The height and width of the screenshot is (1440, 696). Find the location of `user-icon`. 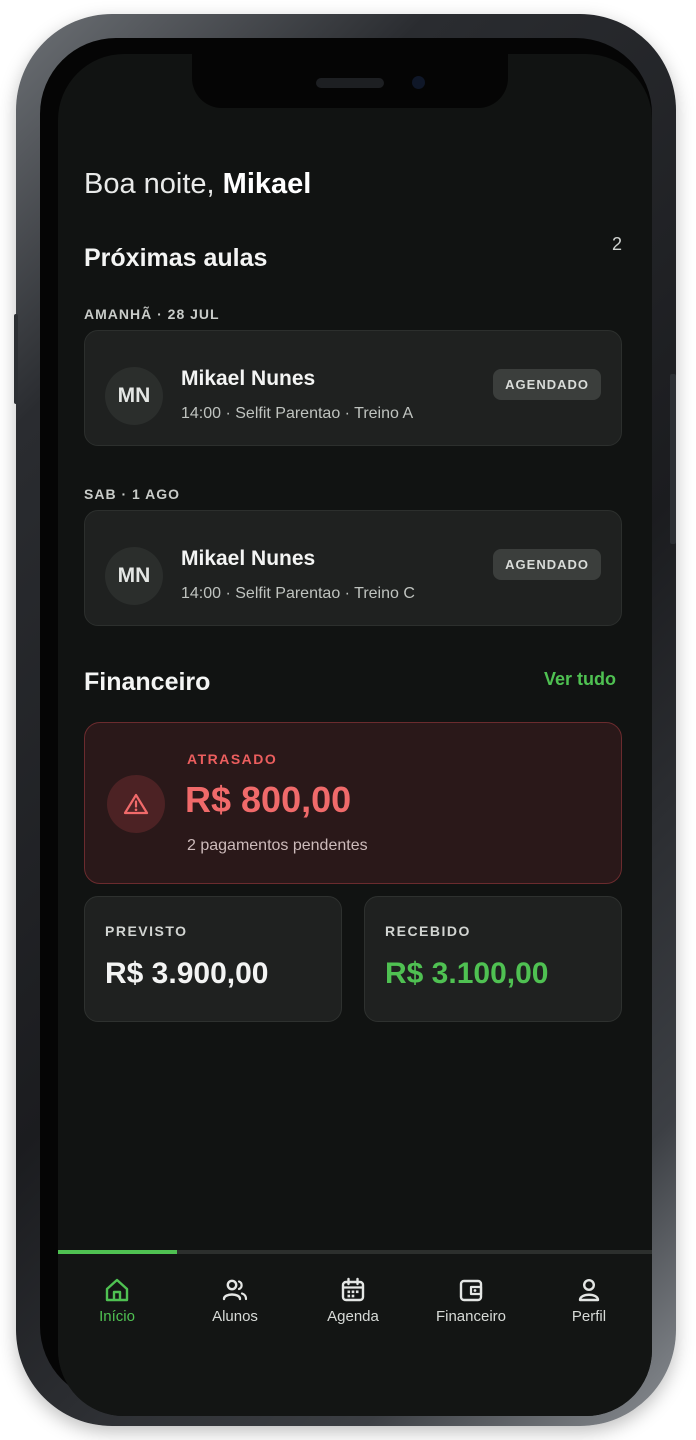

user-icon is located at coordinates (589, 1290).